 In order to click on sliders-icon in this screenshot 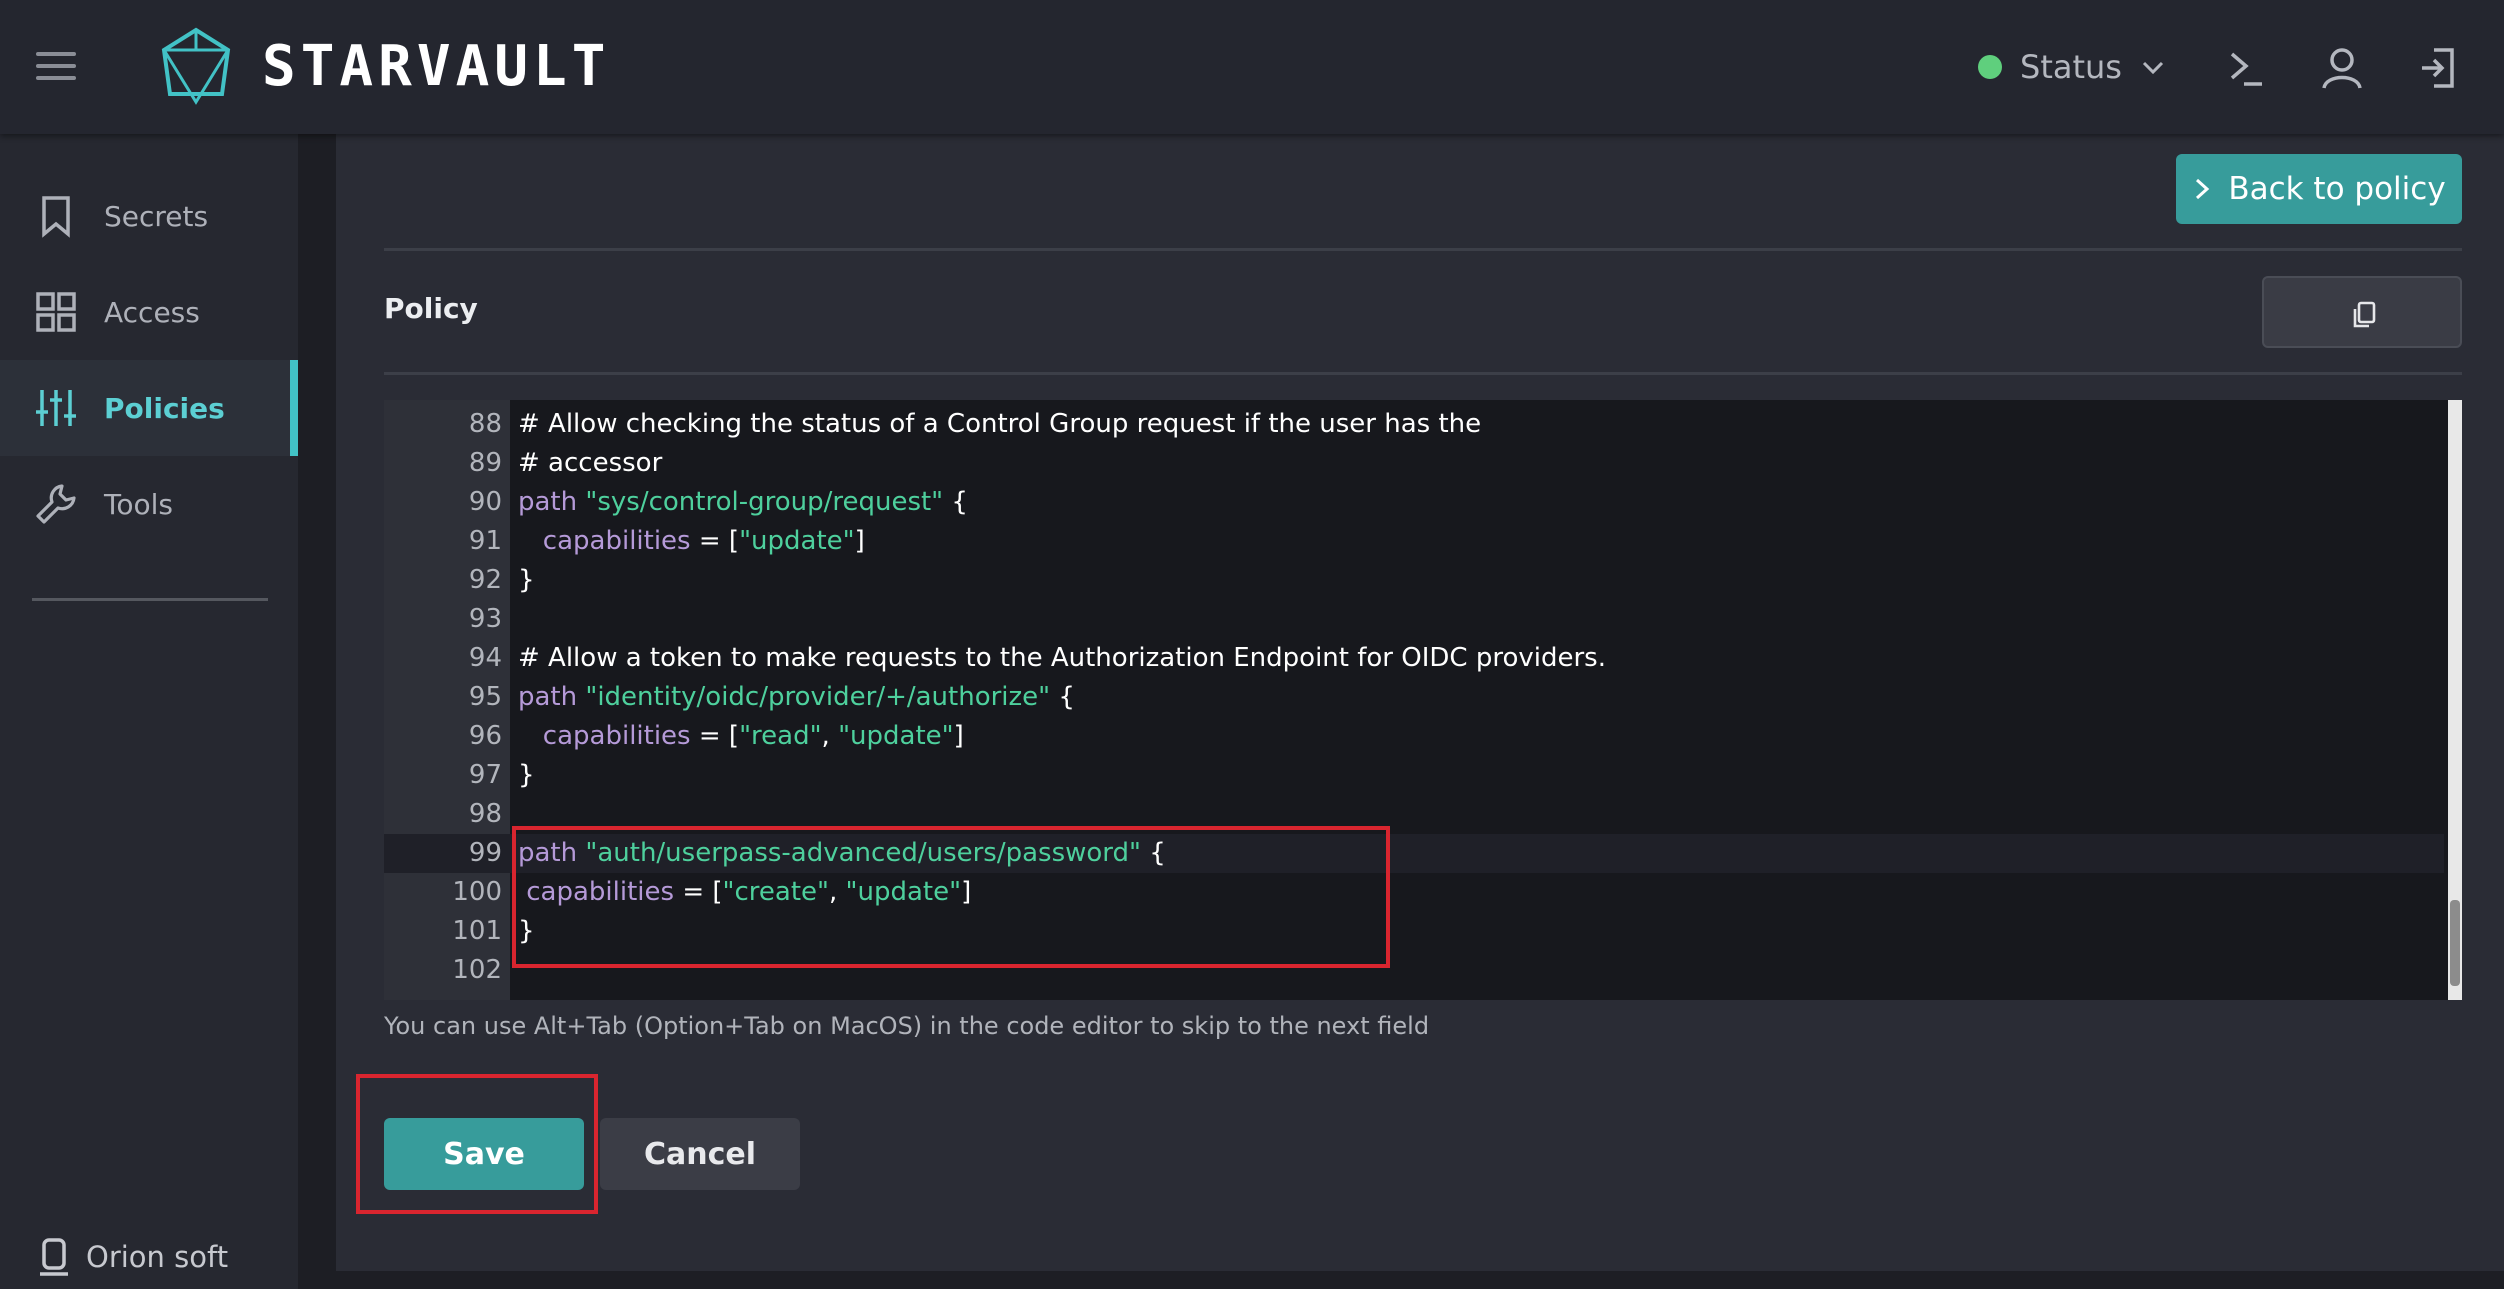, I will do `click(56, 408)`.